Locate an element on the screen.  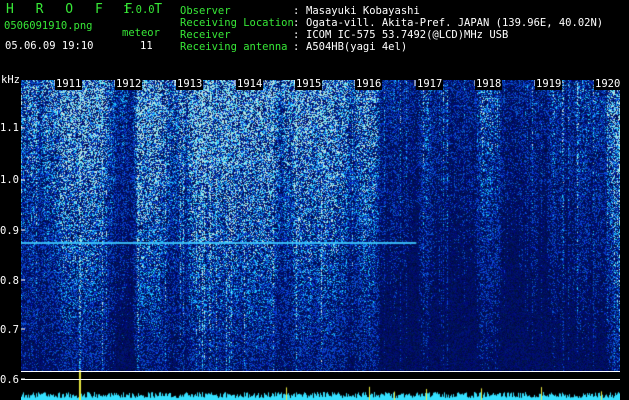
minute-label: 1913 is located at coordinates (190, 84).